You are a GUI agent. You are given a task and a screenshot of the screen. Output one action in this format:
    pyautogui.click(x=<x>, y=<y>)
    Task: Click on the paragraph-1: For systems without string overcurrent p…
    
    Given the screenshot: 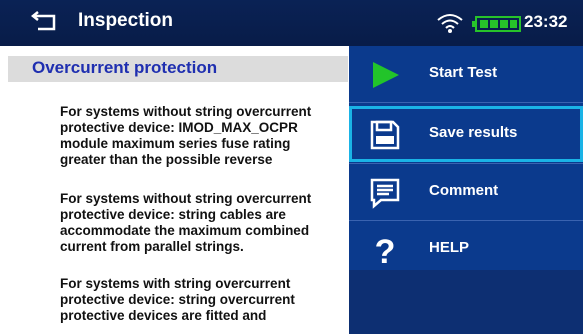 What is the action you would take?
    pyautogui.click(x=210, y=136)
    